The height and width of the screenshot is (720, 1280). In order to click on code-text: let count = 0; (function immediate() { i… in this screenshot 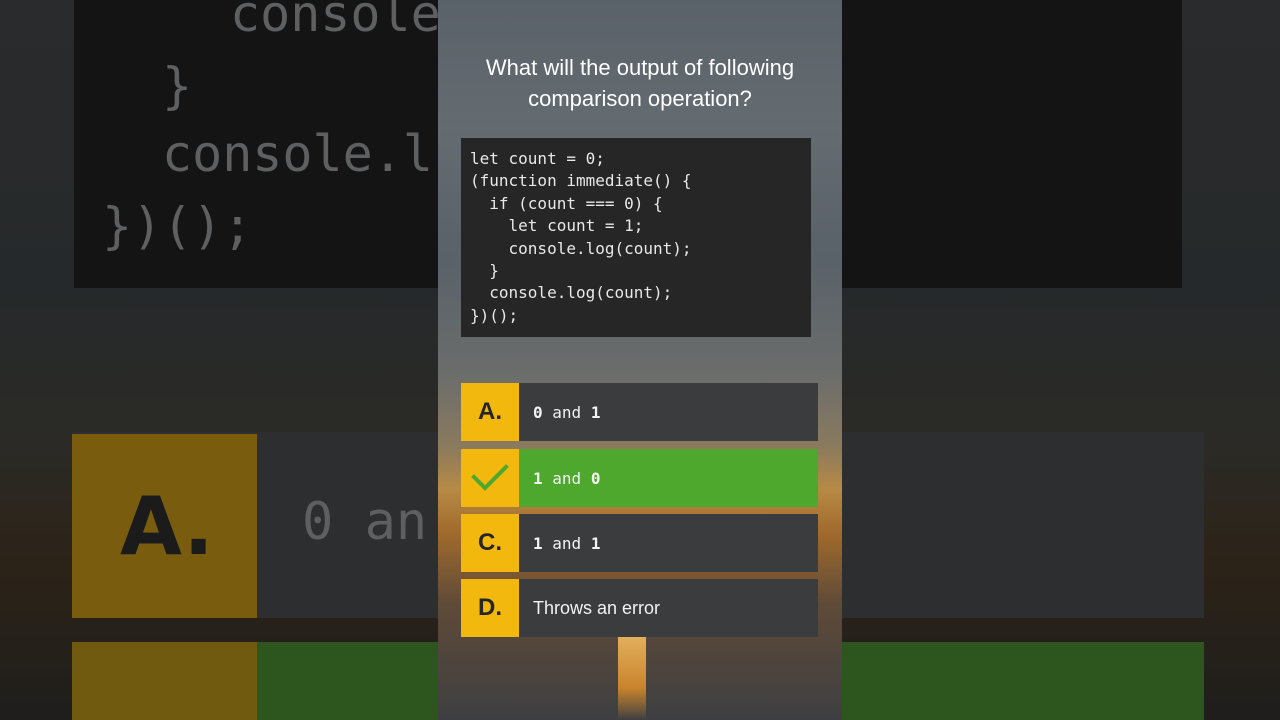, I will do `click(636, 237)`.